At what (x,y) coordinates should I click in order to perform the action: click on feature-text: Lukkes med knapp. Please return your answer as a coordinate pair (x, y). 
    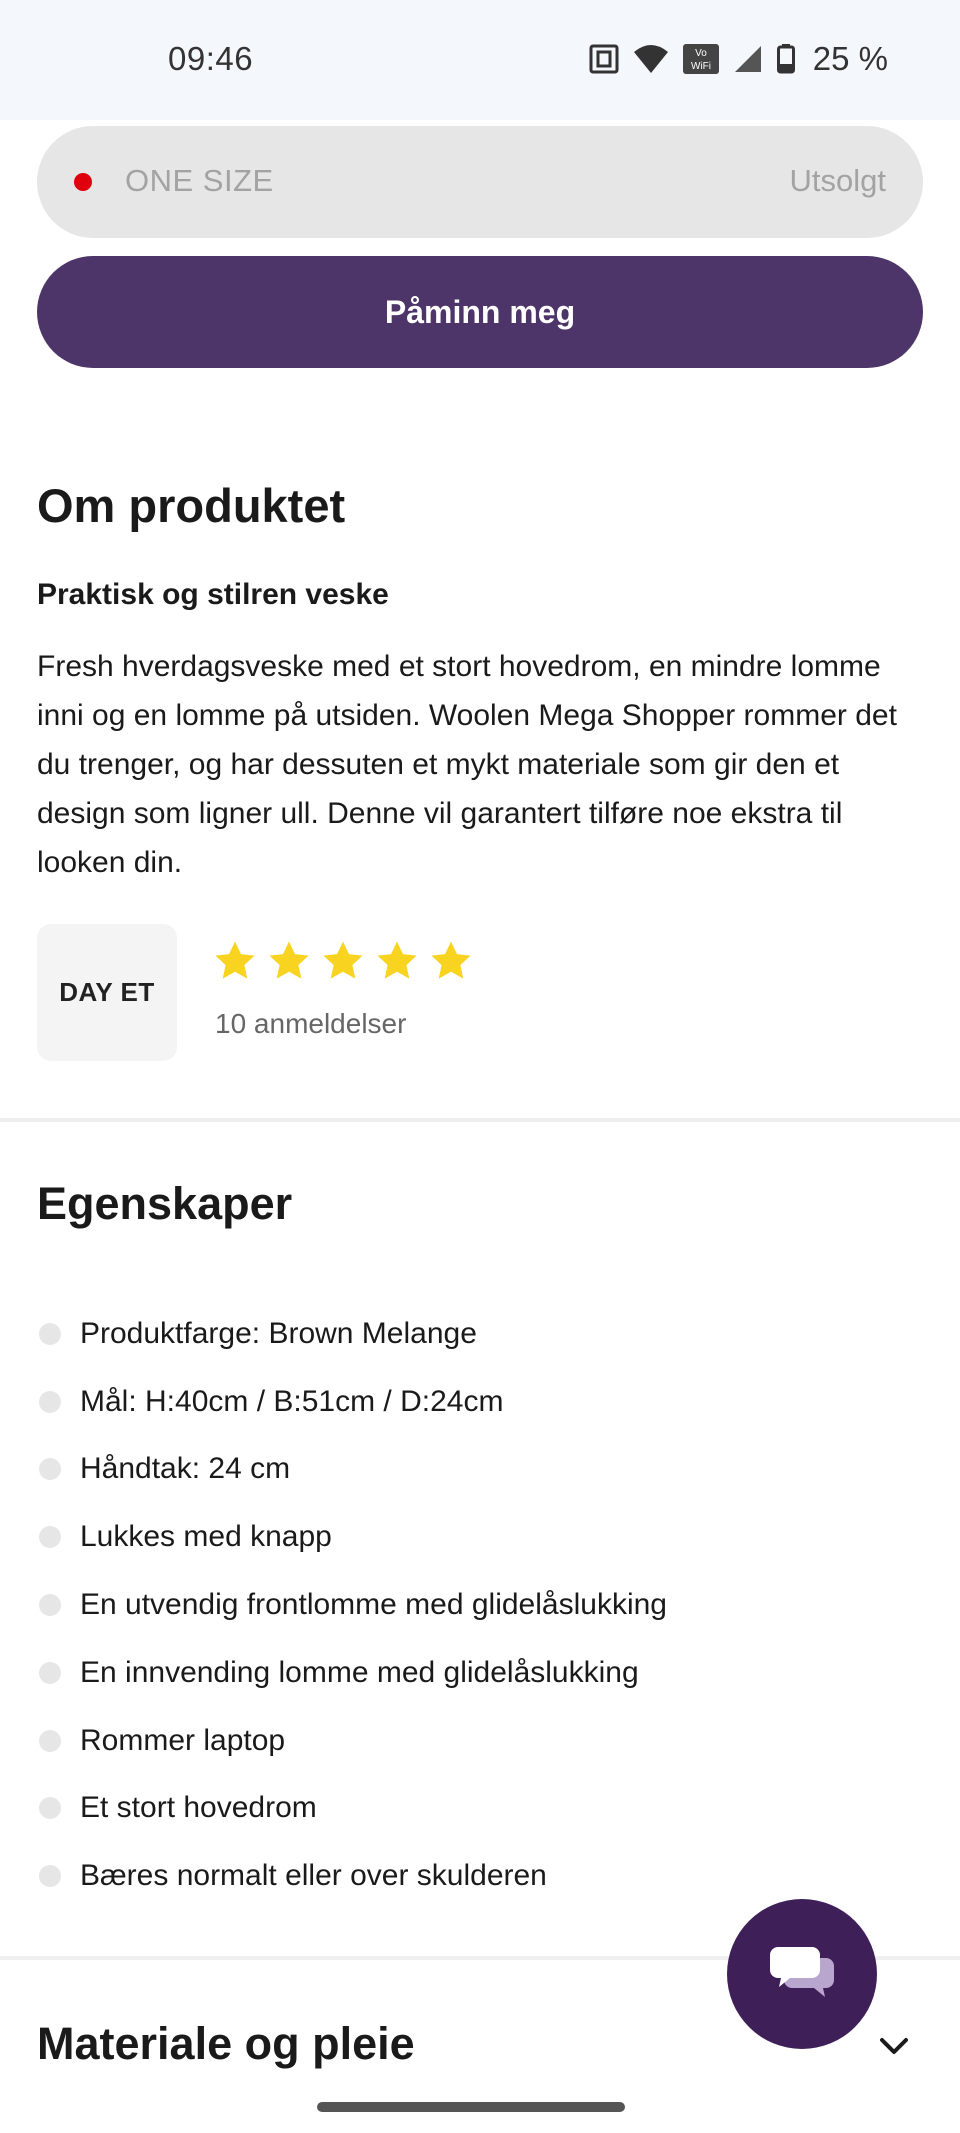
    Looking at the image, I should click on (206, 1537).